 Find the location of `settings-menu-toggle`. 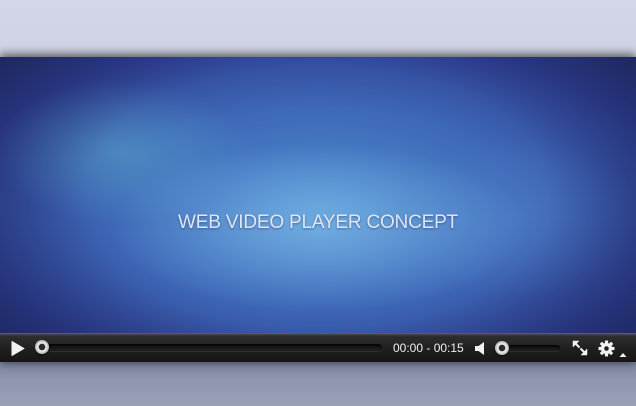

settings-menu-toggle is located at coordinates (623, 351).